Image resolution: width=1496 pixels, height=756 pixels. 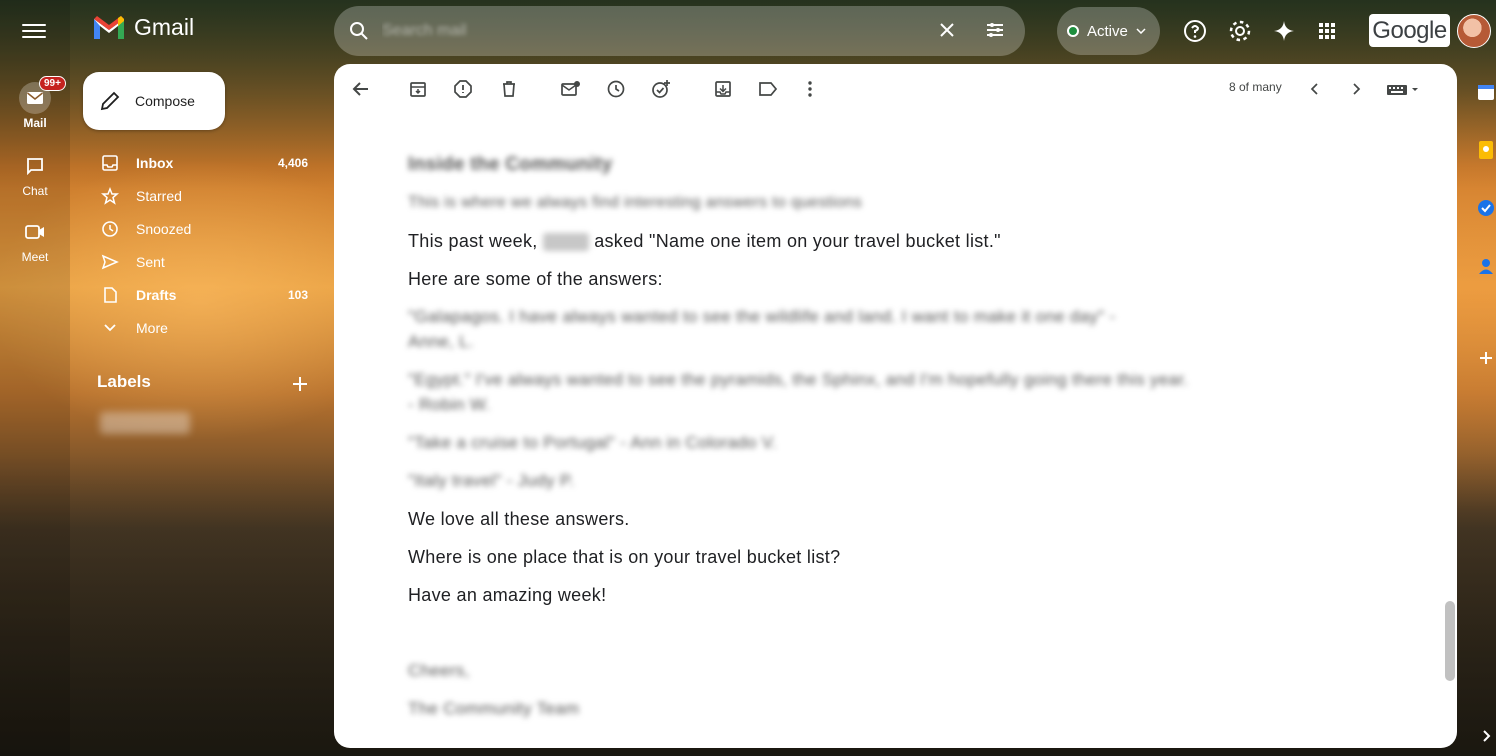 I want to click on body-line-3: We love all these answers., so click(x=519, y=519).